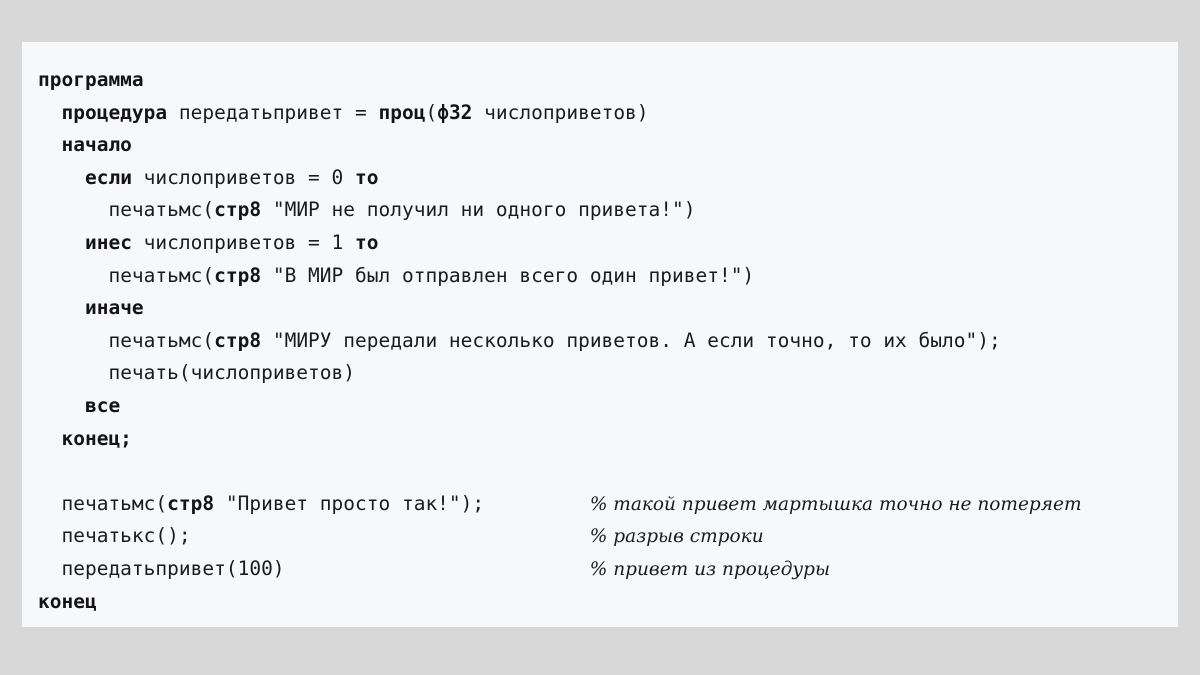  I want to click on code-line: печать(числоприветов), so click(608, 373).